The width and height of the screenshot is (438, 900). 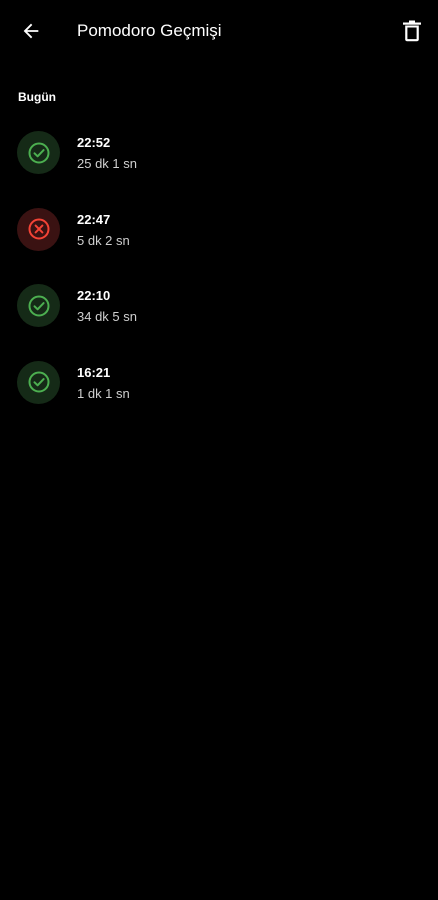 What do you see at coordinates (94, 295) in the screenshot?
I see `item-time: 22:10` at bounding box center [94, 295].